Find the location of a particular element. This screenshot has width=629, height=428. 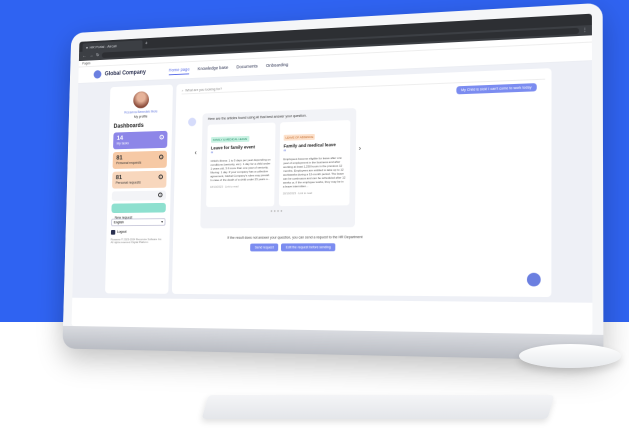

reload-icon: ↻ is located at coordinates (98, 56).